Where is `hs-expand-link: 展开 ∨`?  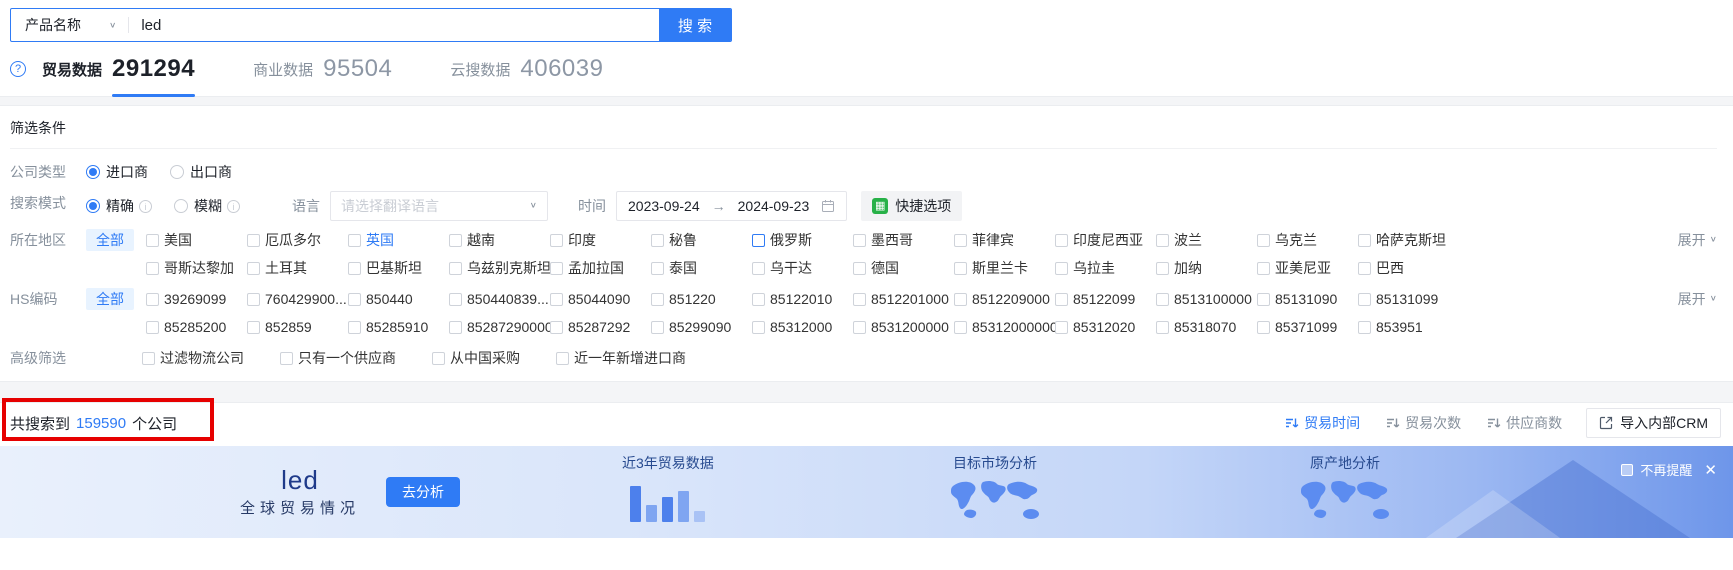 hs-expand-link: 展开 ∨ is located at coordinates (1697, 299).